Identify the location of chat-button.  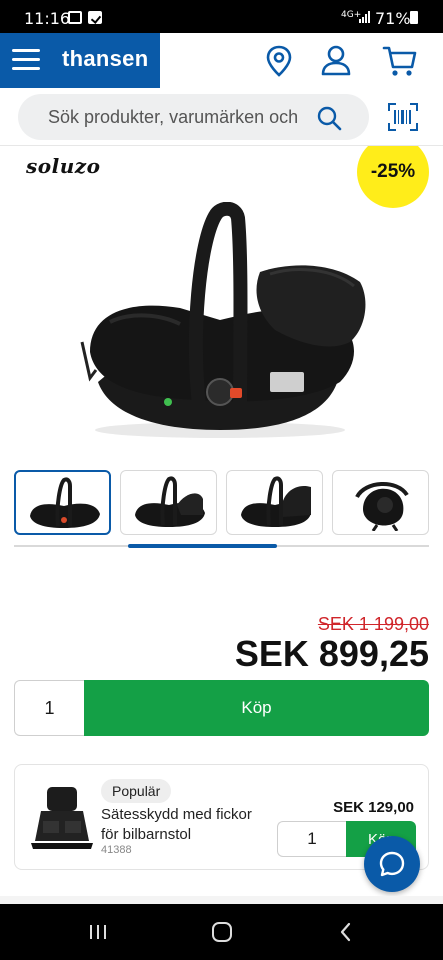
(392, 864).